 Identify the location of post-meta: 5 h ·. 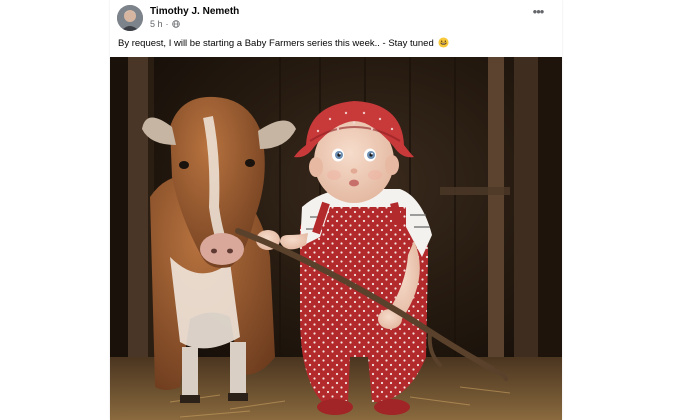
(165, 24).